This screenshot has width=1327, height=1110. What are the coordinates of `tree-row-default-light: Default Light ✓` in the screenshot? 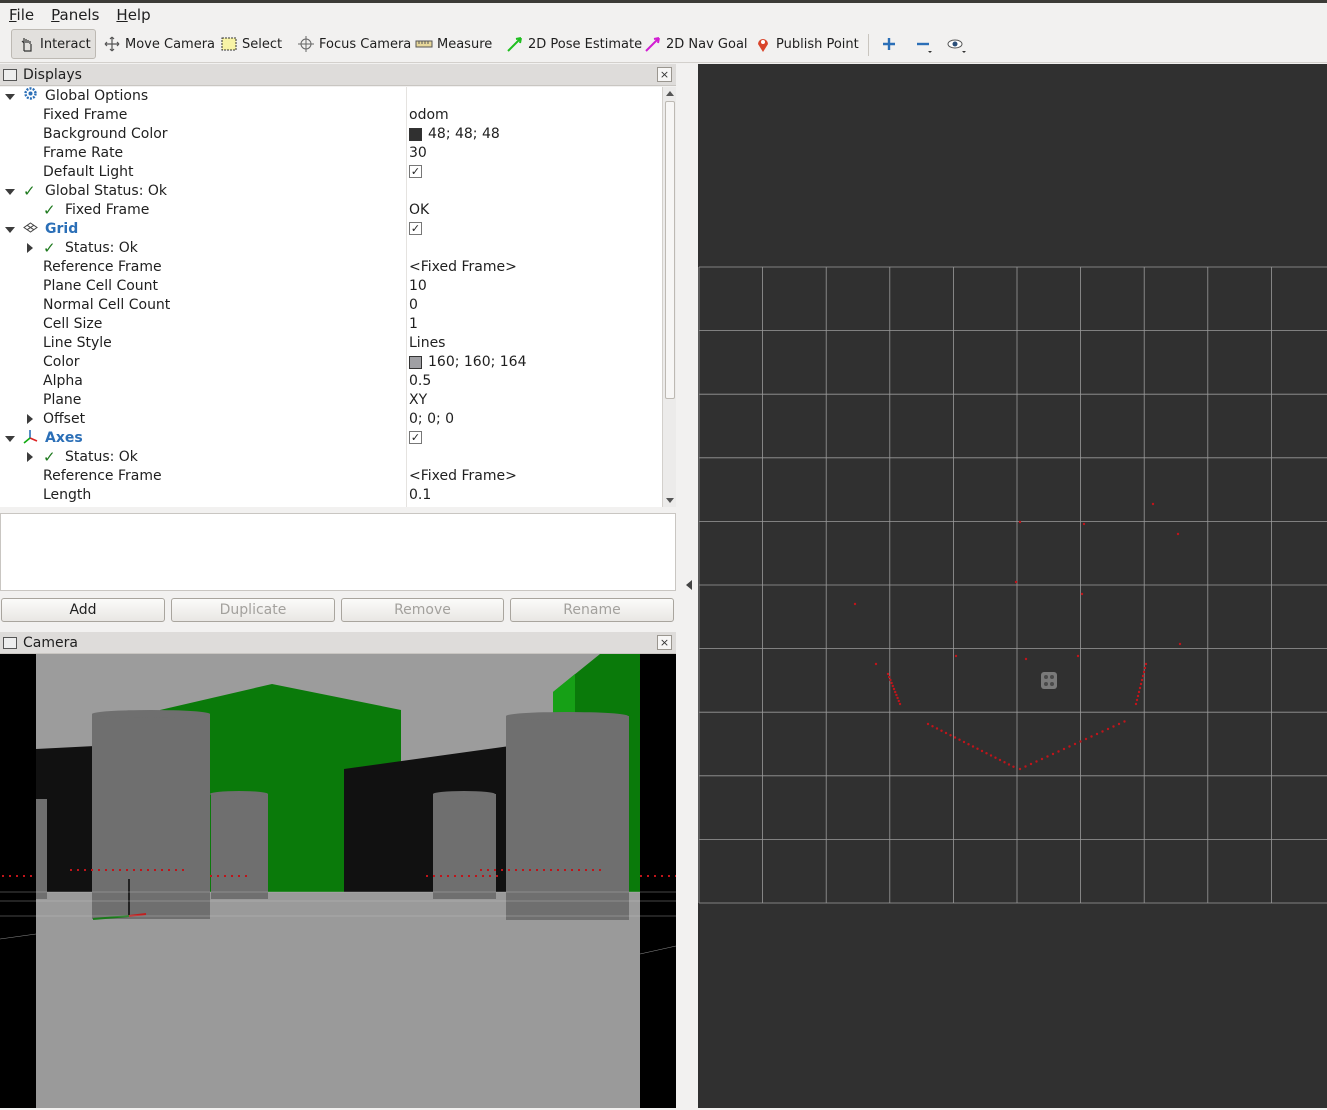 It's located at (331, 172).